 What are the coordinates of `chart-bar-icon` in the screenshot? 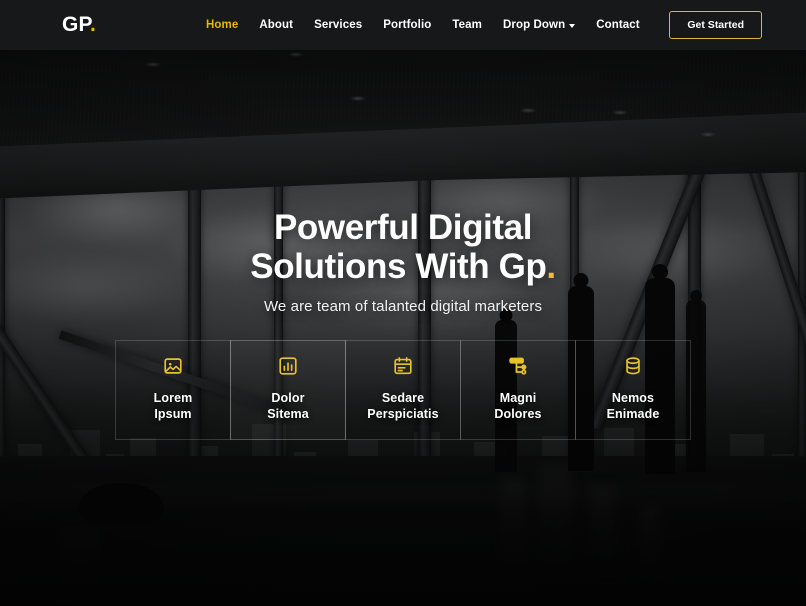 It's located at (288, 366).